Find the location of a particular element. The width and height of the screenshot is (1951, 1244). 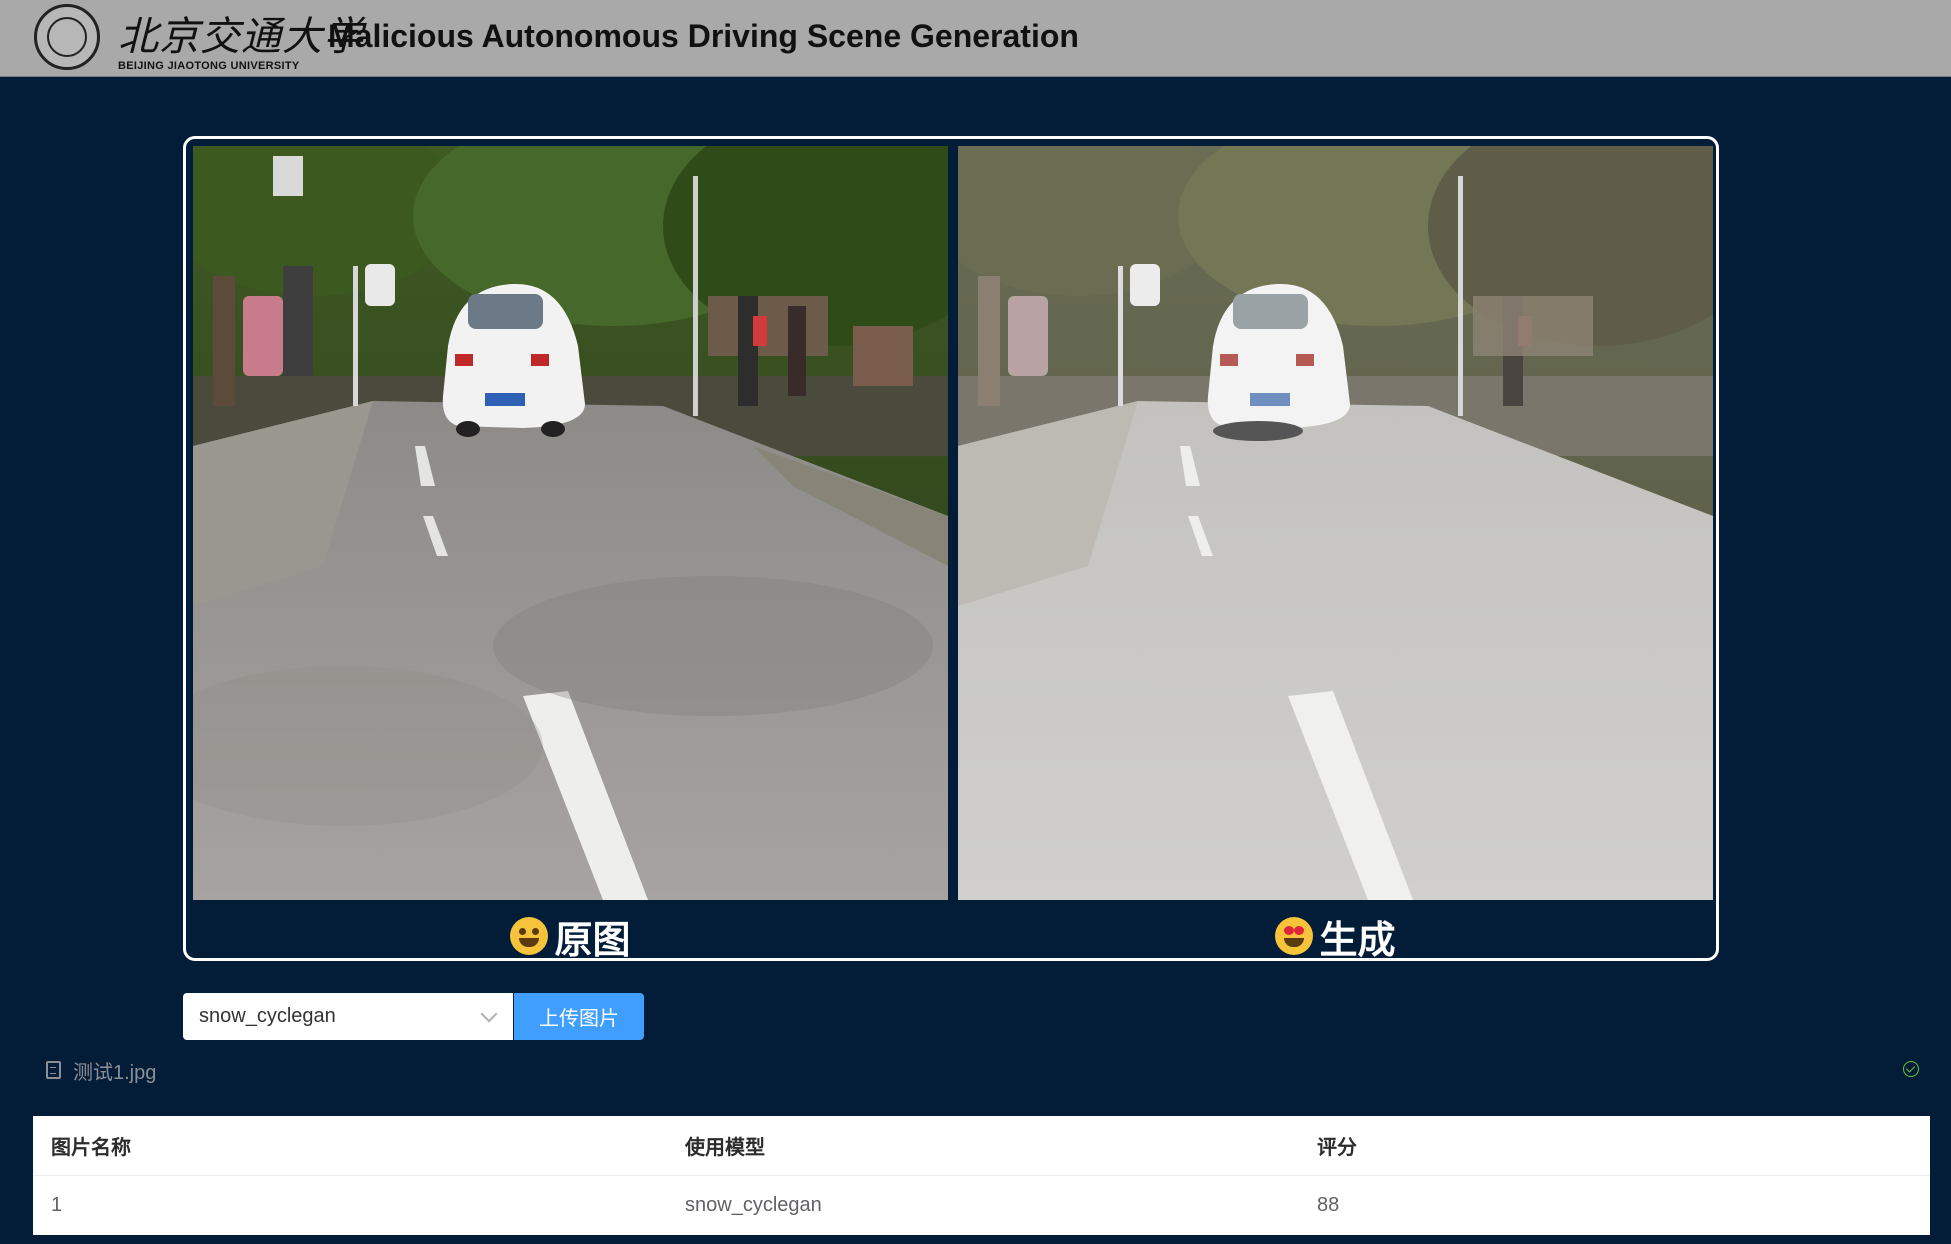

uploaded-file-item: 测试1.jpg is located at coordinates (101, 1070).